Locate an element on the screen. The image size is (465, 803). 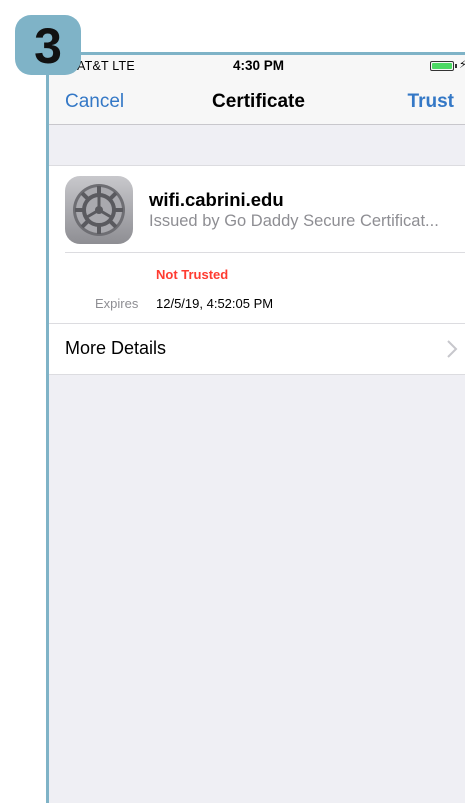
page-title: Certificate is located at coordinates (258, 101).